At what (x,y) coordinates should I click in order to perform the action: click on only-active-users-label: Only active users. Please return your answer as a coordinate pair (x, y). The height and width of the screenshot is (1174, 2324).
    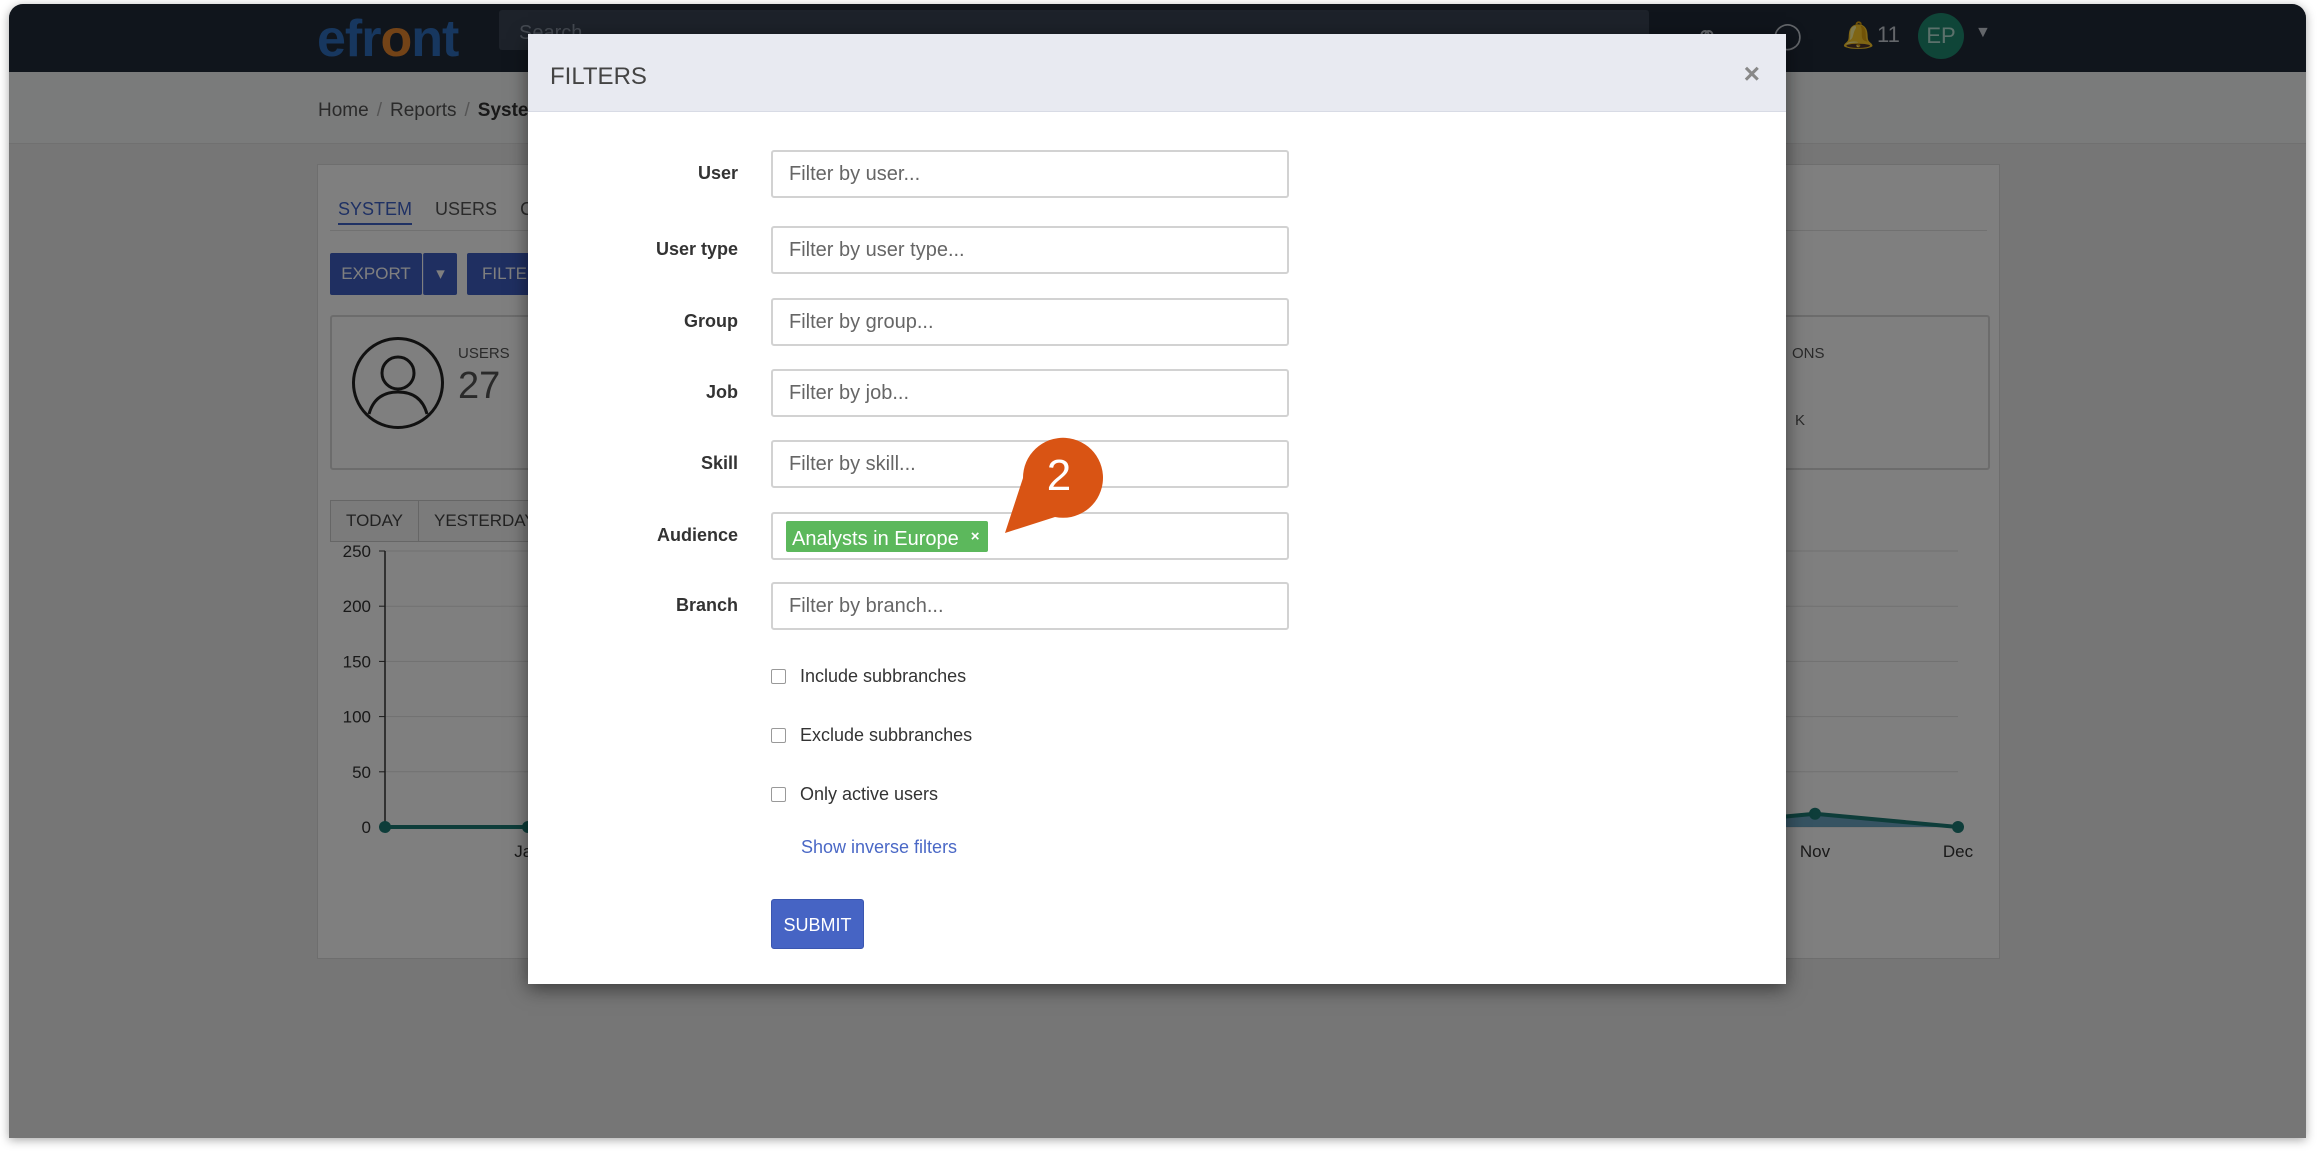
    Looking at the image, I should click on (869, 794).